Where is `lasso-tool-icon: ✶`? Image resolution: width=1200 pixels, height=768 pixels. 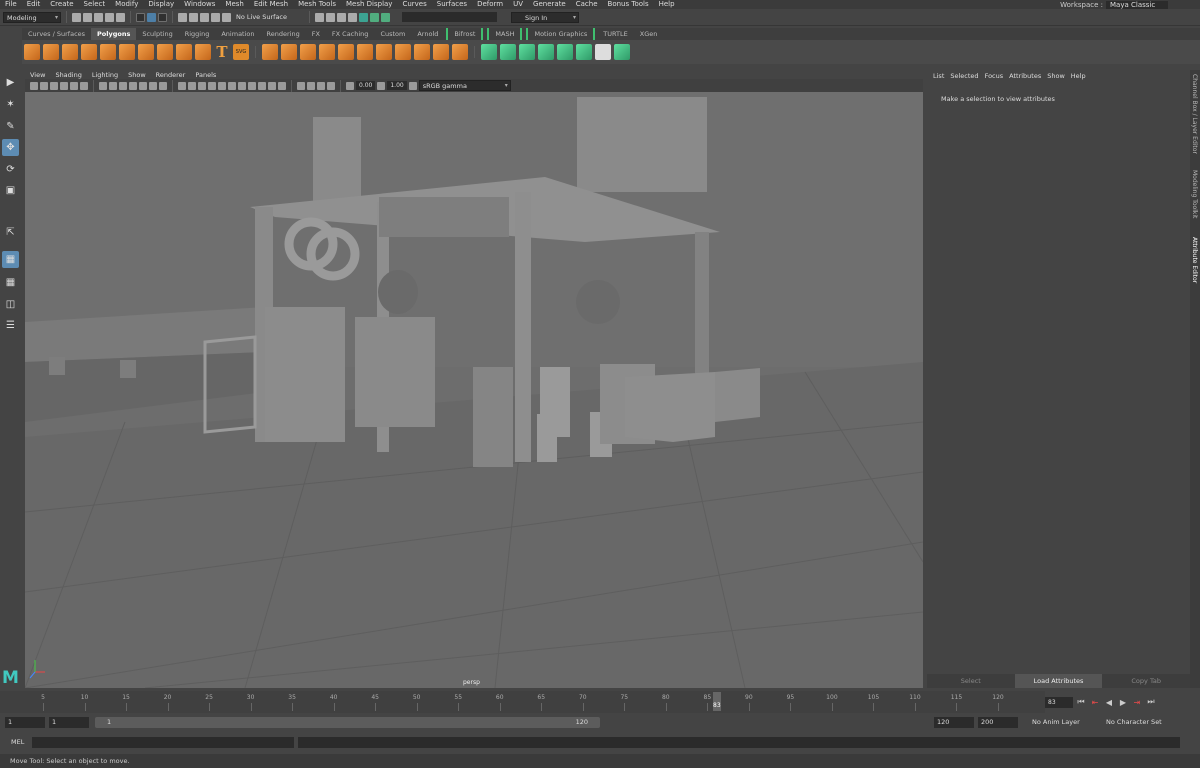 lasso-tool-icon: ✶ is located at coordinates (10, 104).